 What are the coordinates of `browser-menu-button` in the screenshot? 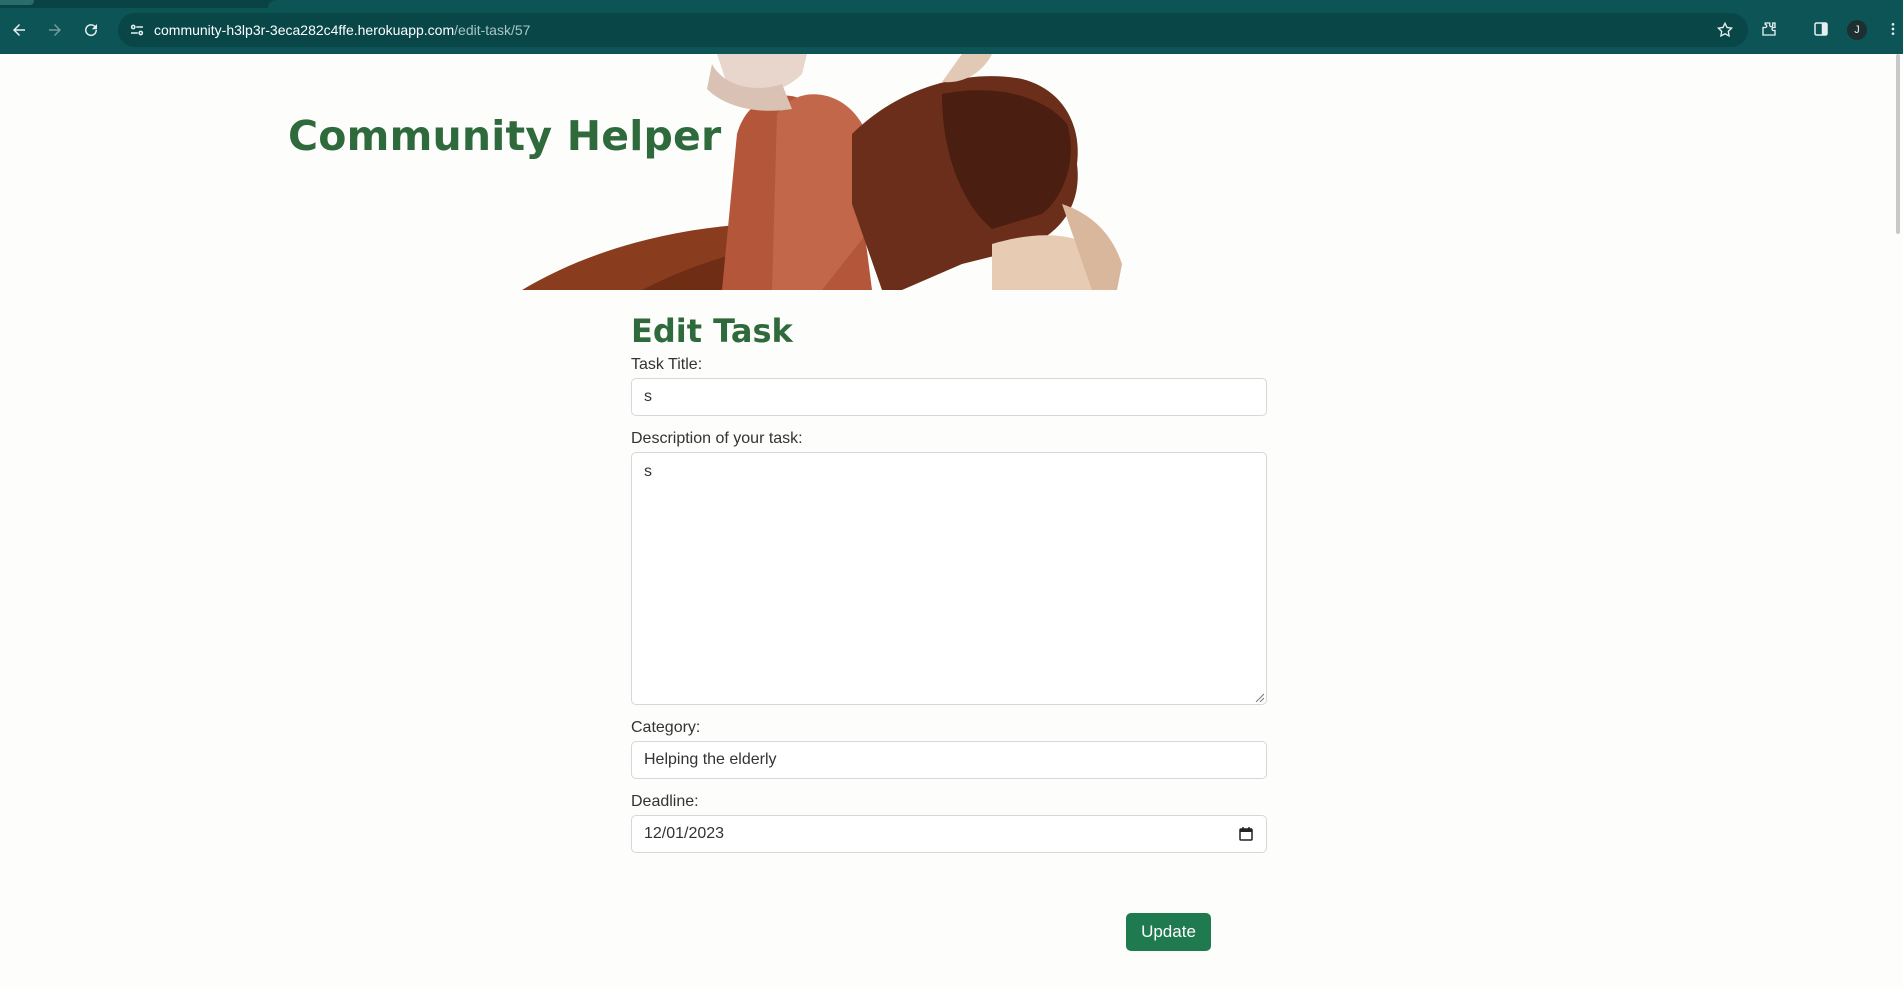 It's located at (1893, 29).